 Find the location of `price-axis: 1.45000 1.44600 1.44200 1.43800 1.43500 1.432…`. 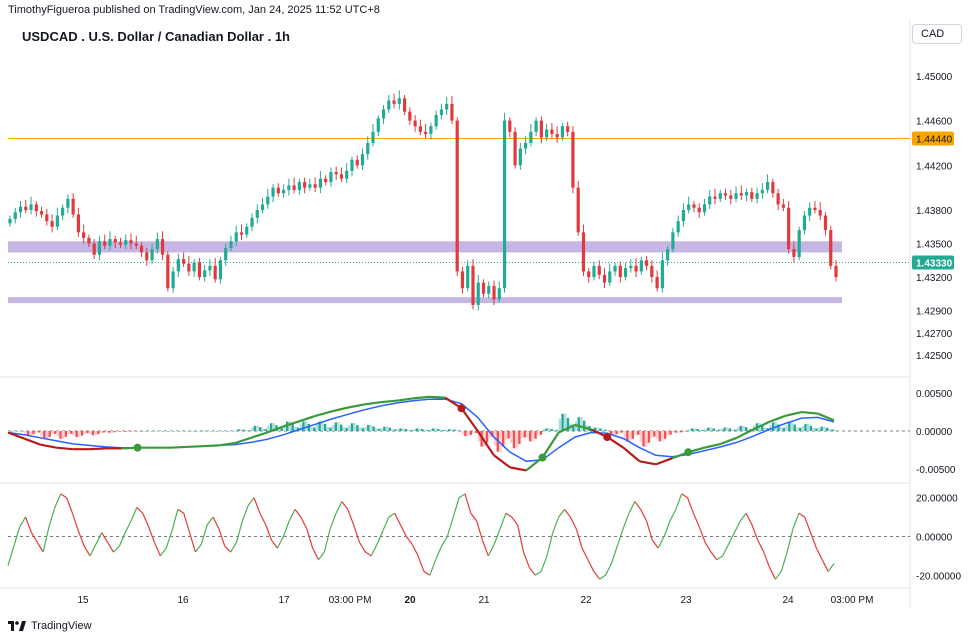

price-axis: 1.45000 1.44600 1.44200 1.43800 1.43500 1.432… is located at coordinates (933, 217).